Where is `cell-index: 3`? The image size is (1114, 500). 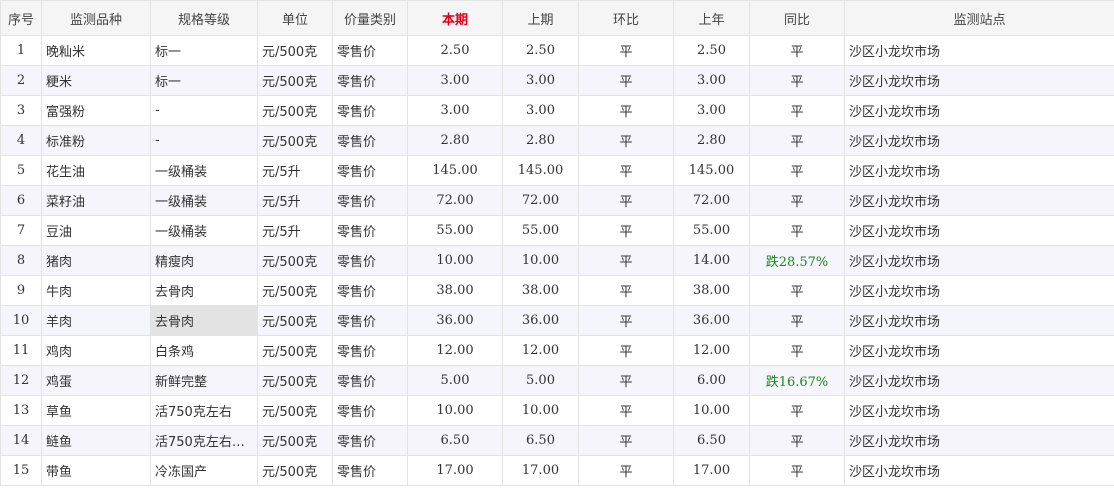 cell-index: 3 is located at coordinates (21, 110).